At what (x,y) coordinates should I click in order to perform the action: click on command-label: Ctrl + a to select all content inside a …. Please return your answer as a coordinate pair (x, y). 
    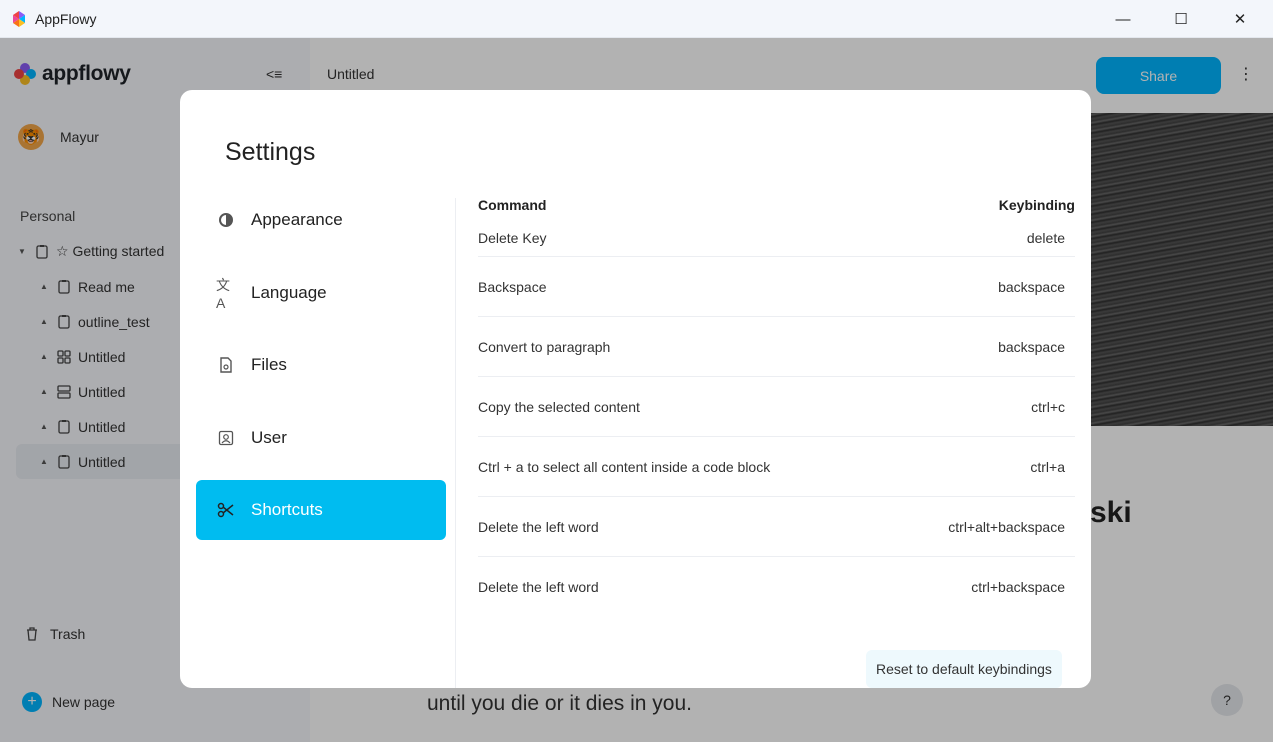
    Looking at the image, I should click on (624, 466).